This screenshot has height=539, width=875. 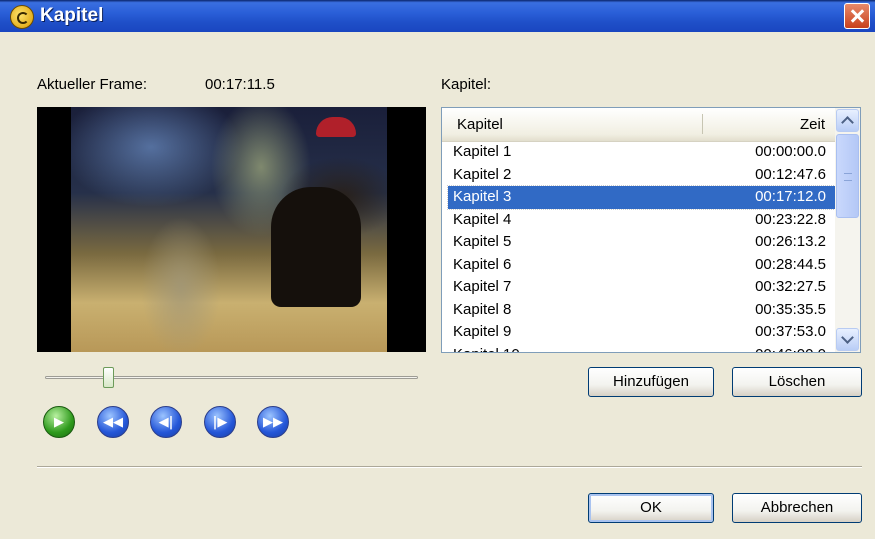 What do you see at coordinates (847, 230) in the screenshot?
I see `vertical-scrollbar` at bounding box center [847, 230].